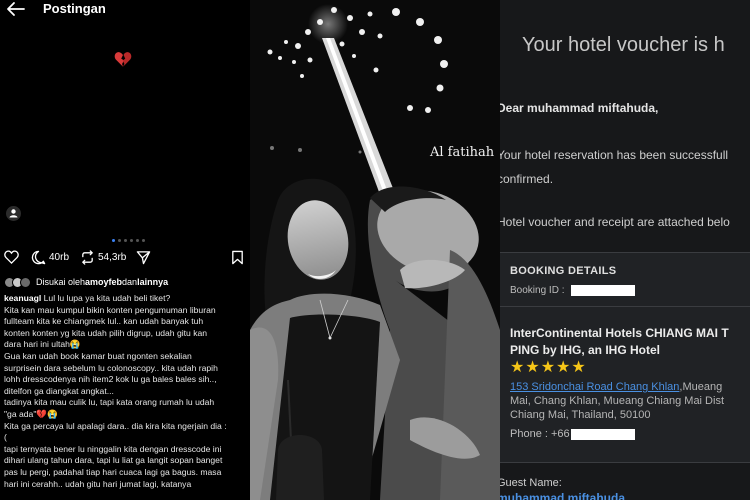 Image resolution: width=750 pixels, height=500 pixels. What do you see at coordinates (112, 257) in the screenshot?
I see `repost-count: 54,3rb` at bounding box center [112, 257].